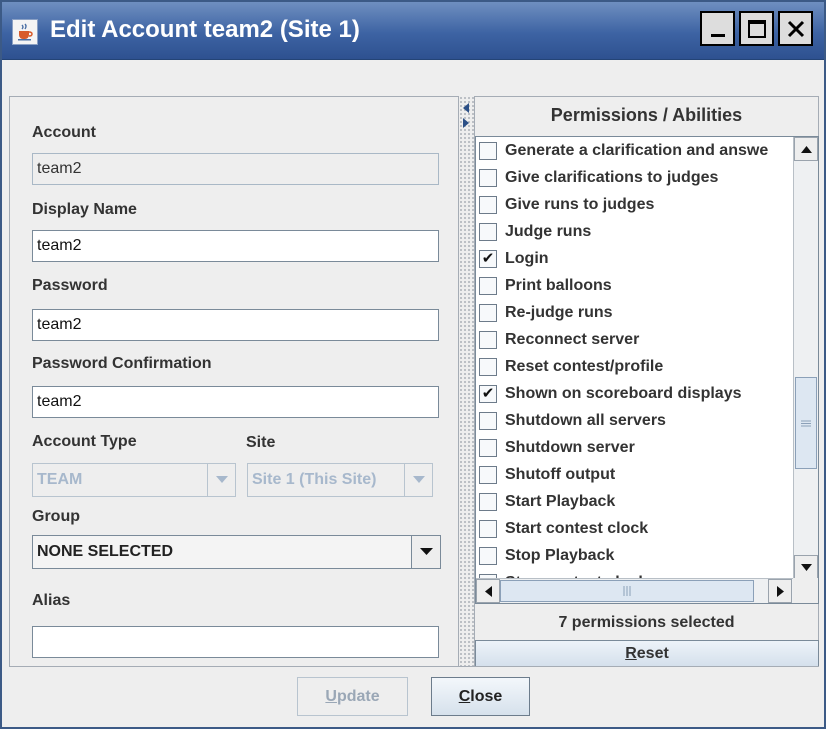 The width and height of the screenshot is (826, 729). I want to click on permission-item: Start contest clock, so click(634, 528).